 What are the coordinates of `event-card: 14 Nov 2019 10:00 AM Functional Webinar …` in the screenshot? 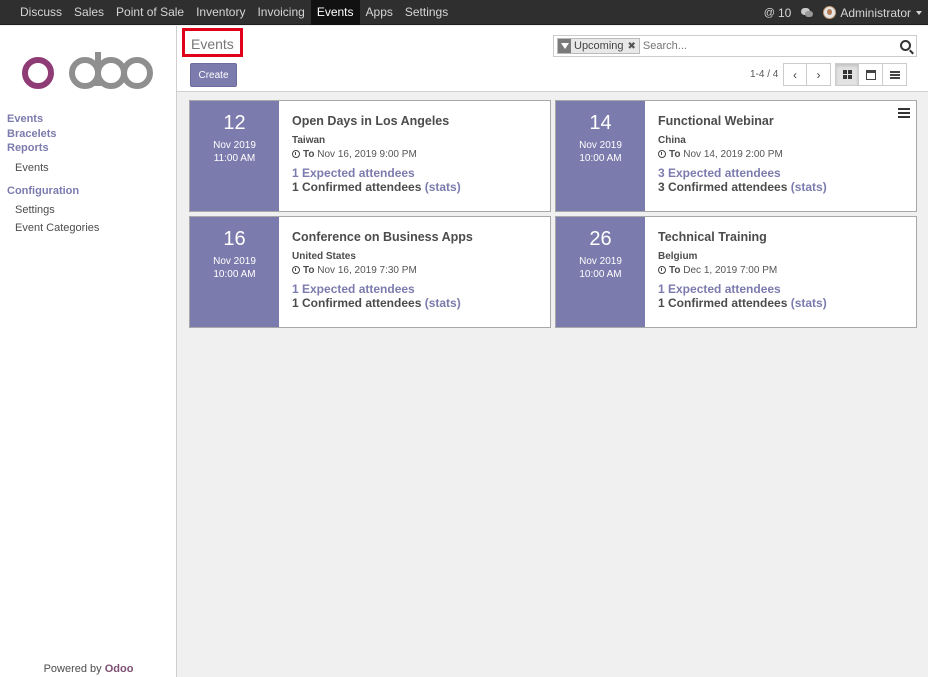 It's located at (736, 156).